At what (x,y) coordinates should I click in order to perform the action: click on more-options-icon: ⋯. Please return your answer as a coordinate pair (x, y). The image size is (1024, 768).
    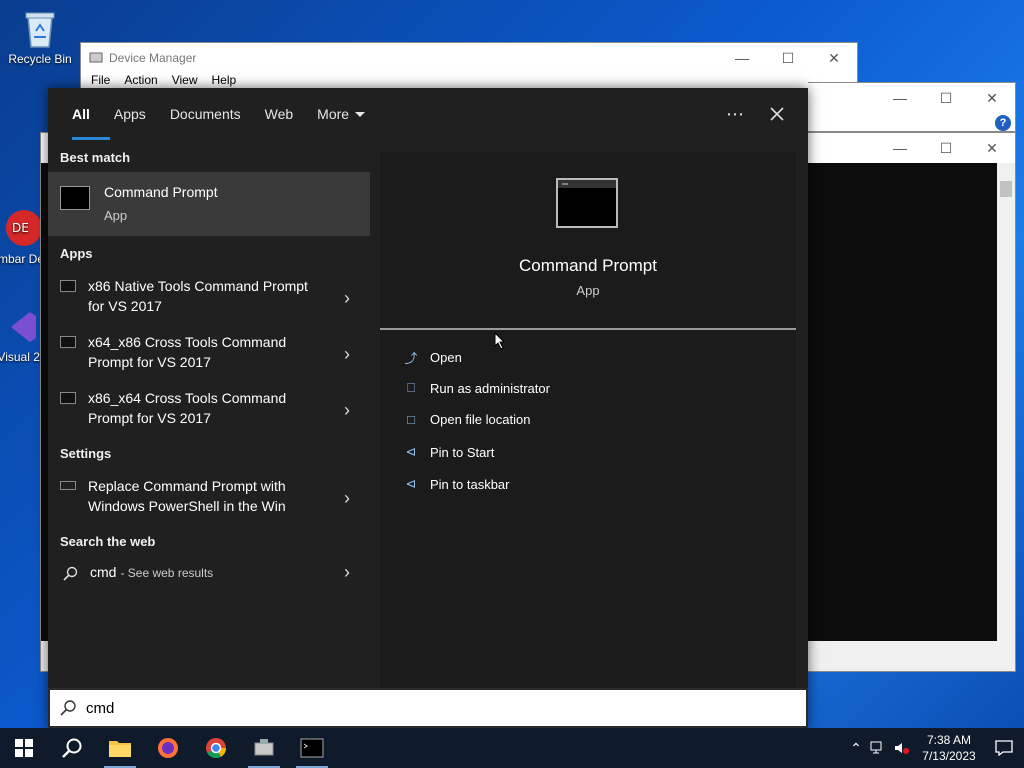
    Looking at the image, I should click on (735, 114).